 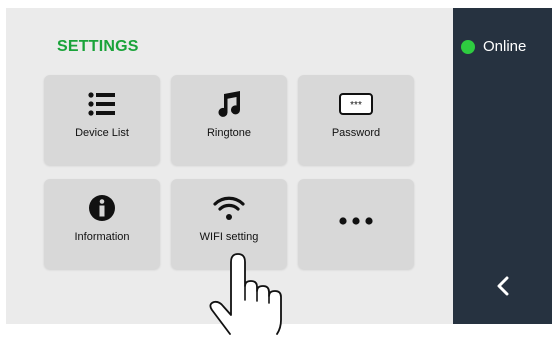 What do you see at coordinates (102, 104) in the screenshot?
I see `list-icon` at bounding box center [102, 104].